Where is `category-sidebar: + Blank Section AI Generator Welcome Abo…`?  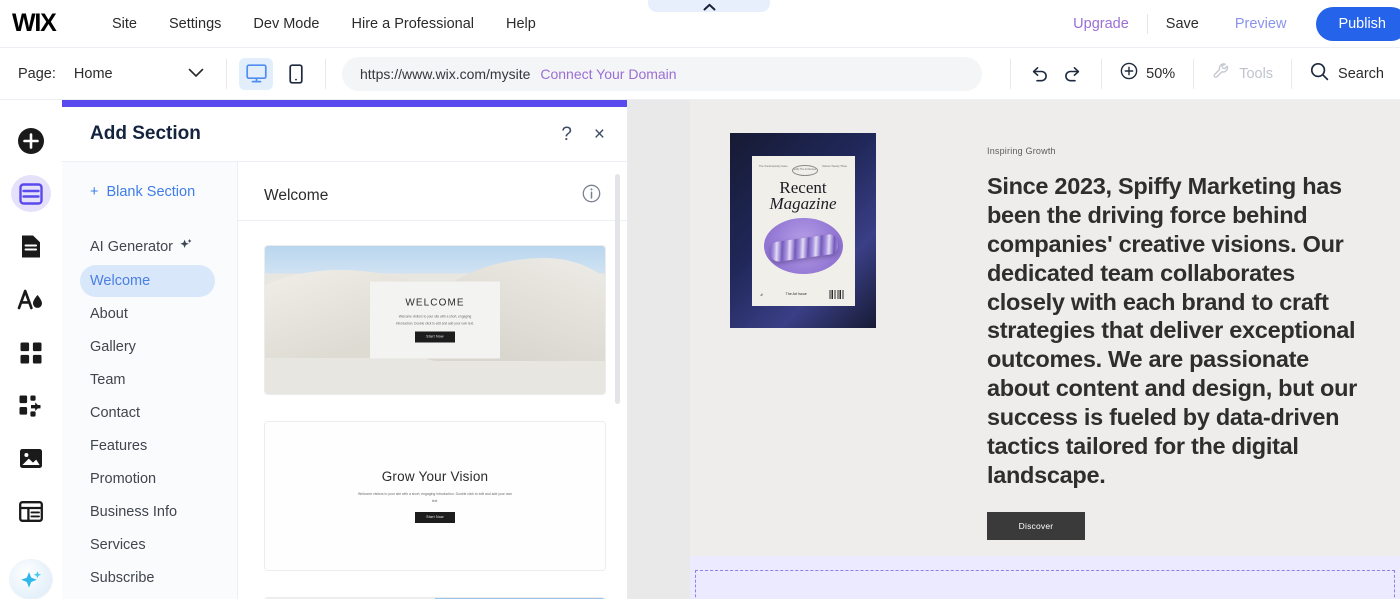 category-sidebar: + Blank Section AI Generator Welcome Abo… is located at coordinates (150, 380).